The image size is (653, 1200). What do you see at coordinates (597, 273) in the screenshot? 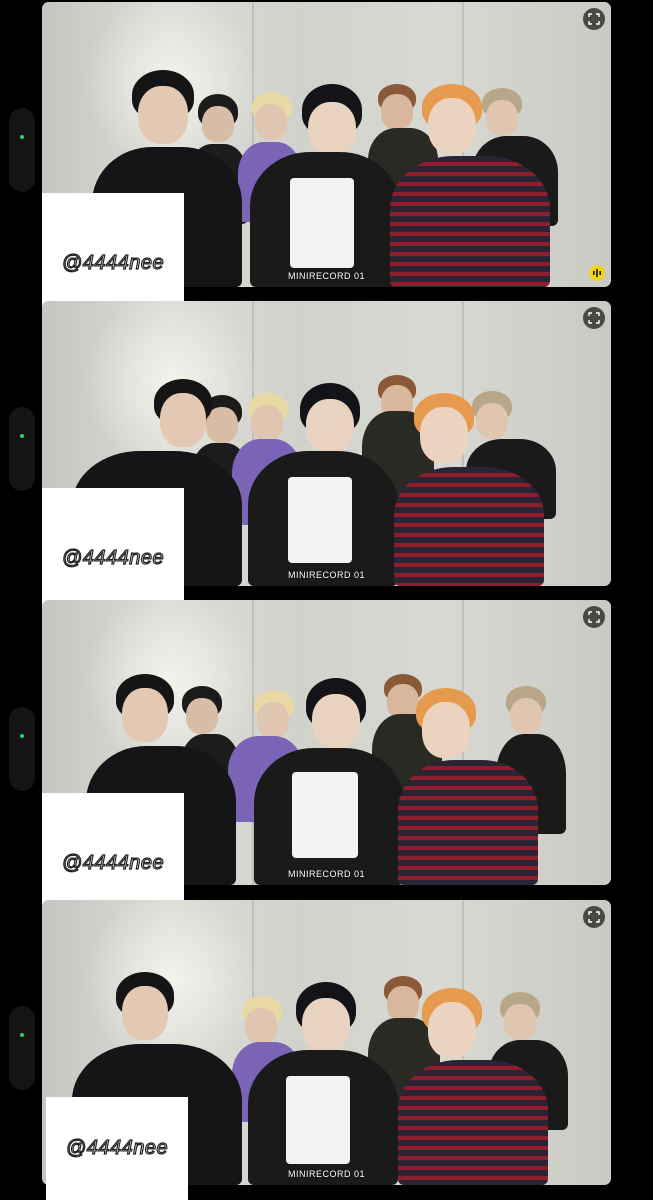
I see `audio-wave-icon` at bounding box center [597, 273].